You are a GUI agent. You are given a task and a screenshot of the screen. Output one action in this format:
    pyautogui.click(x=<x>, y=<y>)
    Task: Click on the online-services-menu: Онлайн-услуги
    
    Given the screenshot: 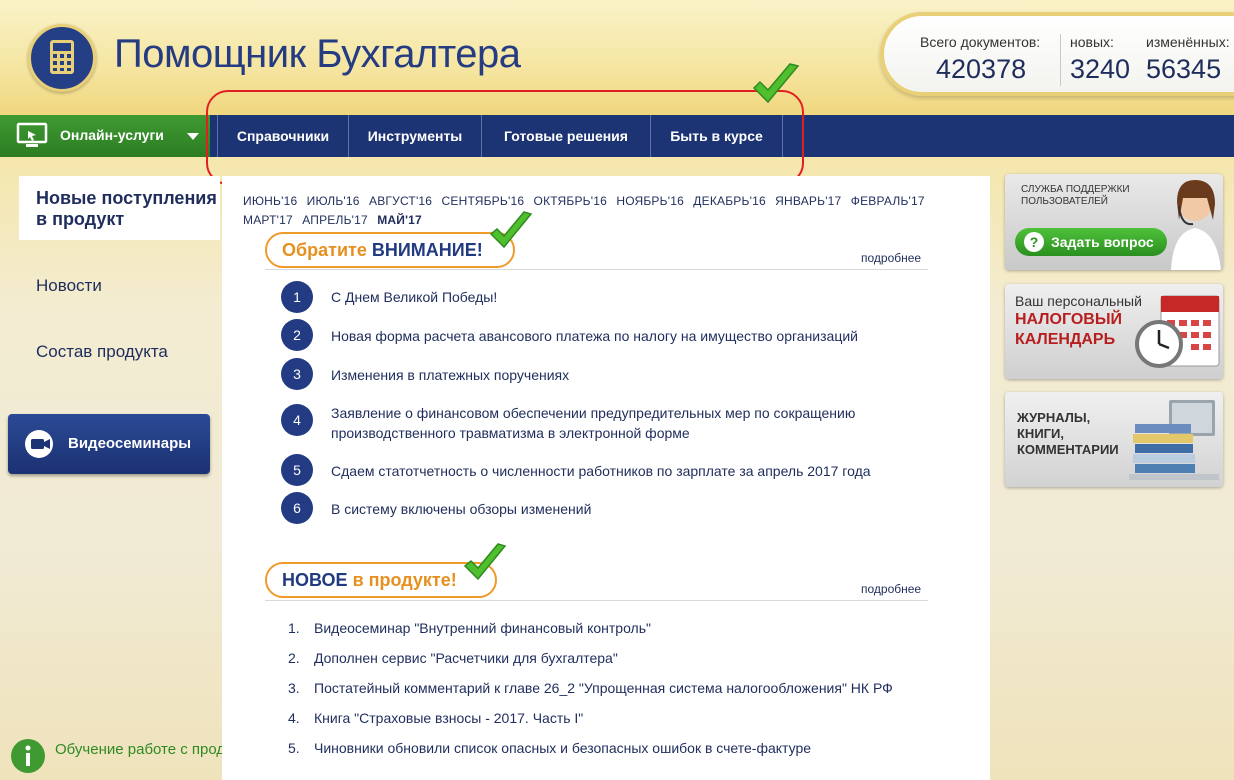 What is the action you would take?
    pyautogui.click(x=105, y=136)
    